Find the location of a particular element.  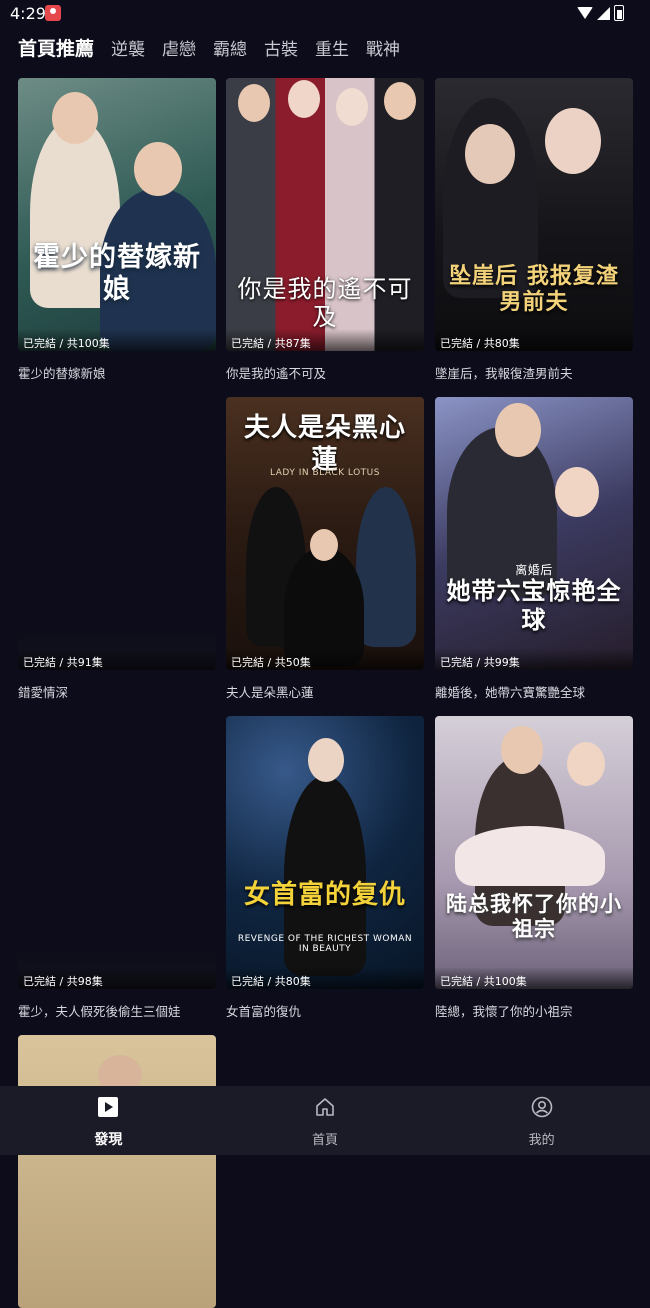

drama-card: 离婚后 她带六宝惊艳全球 已完結 / 共99集 離婚後，她帶六寶驚艷全球 is located at coordinates (534, 549).